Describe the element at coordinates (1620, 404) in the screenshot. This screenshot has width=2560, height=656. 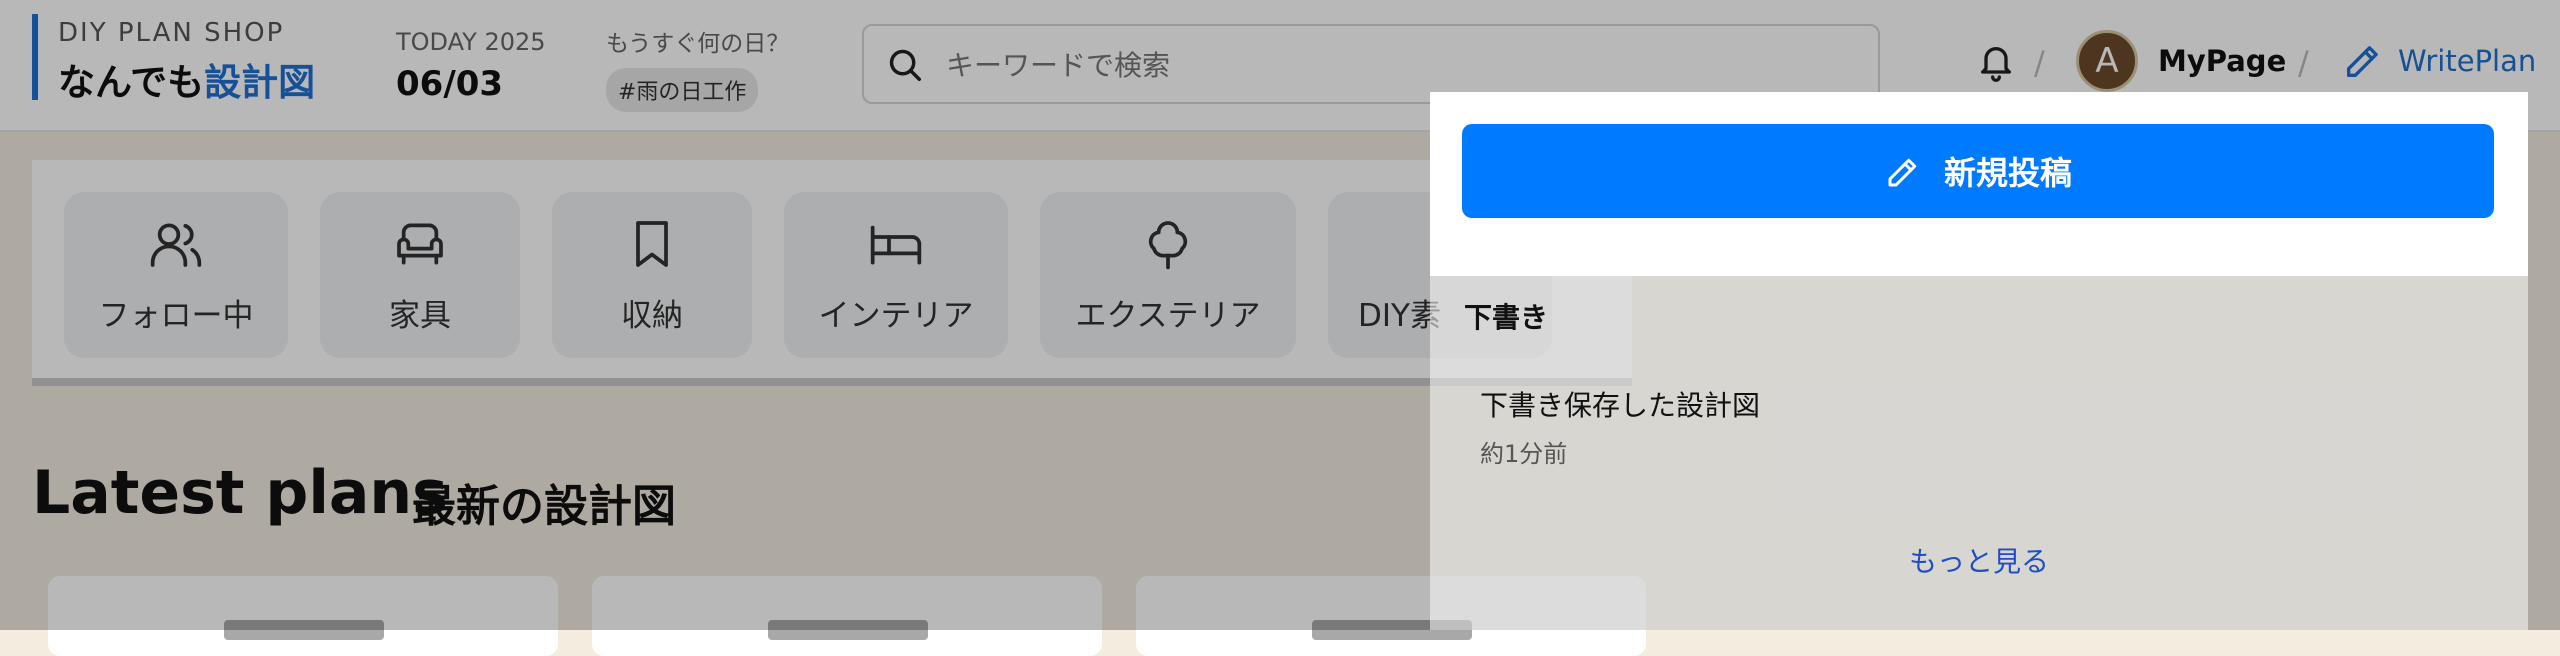
I see `draft-item-title: 下書き保存した設計図` at that location.